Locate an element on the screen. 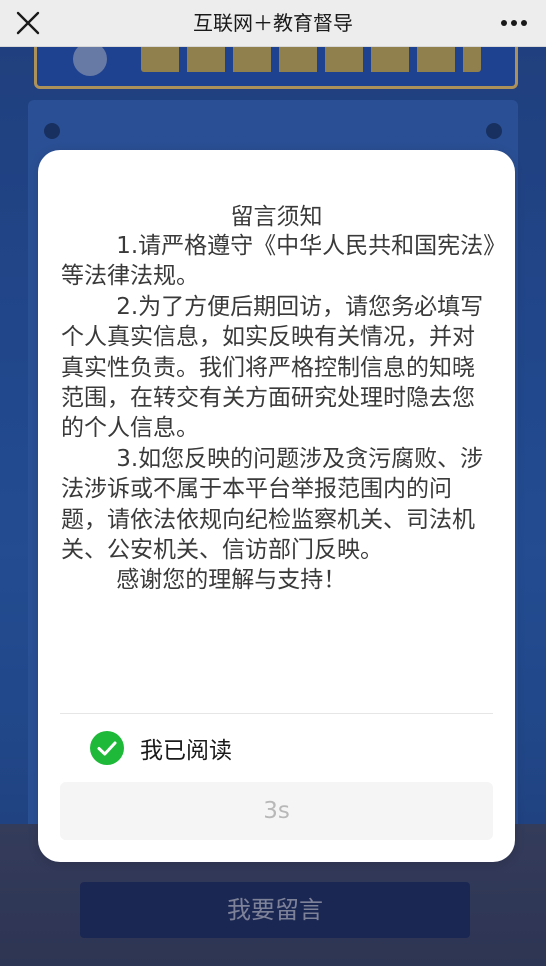 This screenshot has height=966, width=546. read-confirm-checkbox: 我已阅读 is located at coordinates (161, 748).